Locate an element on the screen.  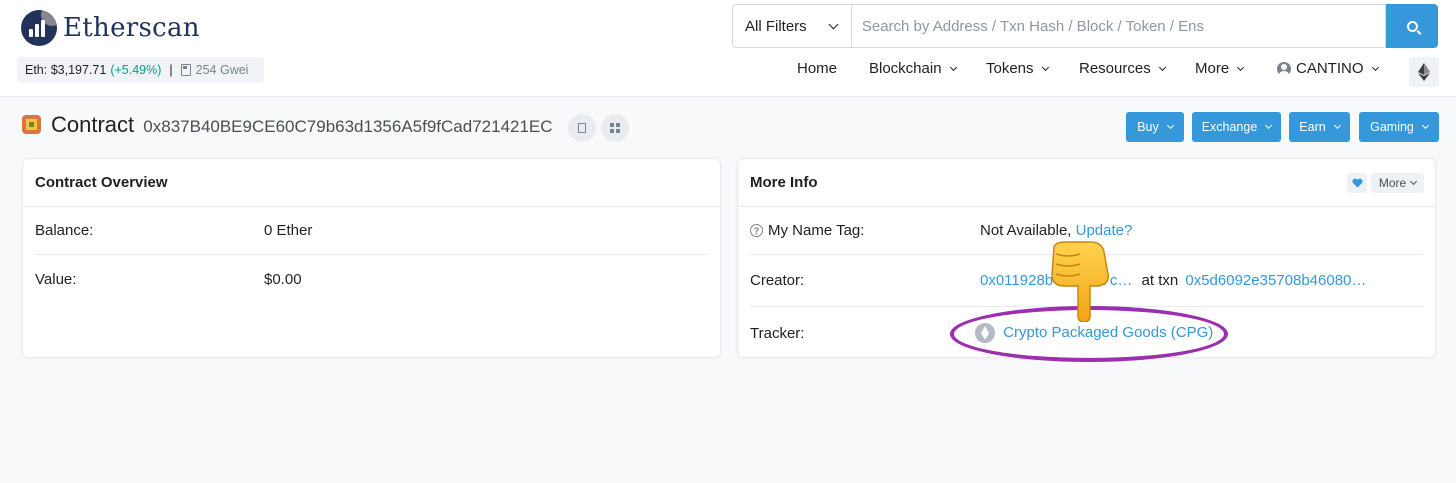
earn-button: Earn is located at coordinates (1319, 127).